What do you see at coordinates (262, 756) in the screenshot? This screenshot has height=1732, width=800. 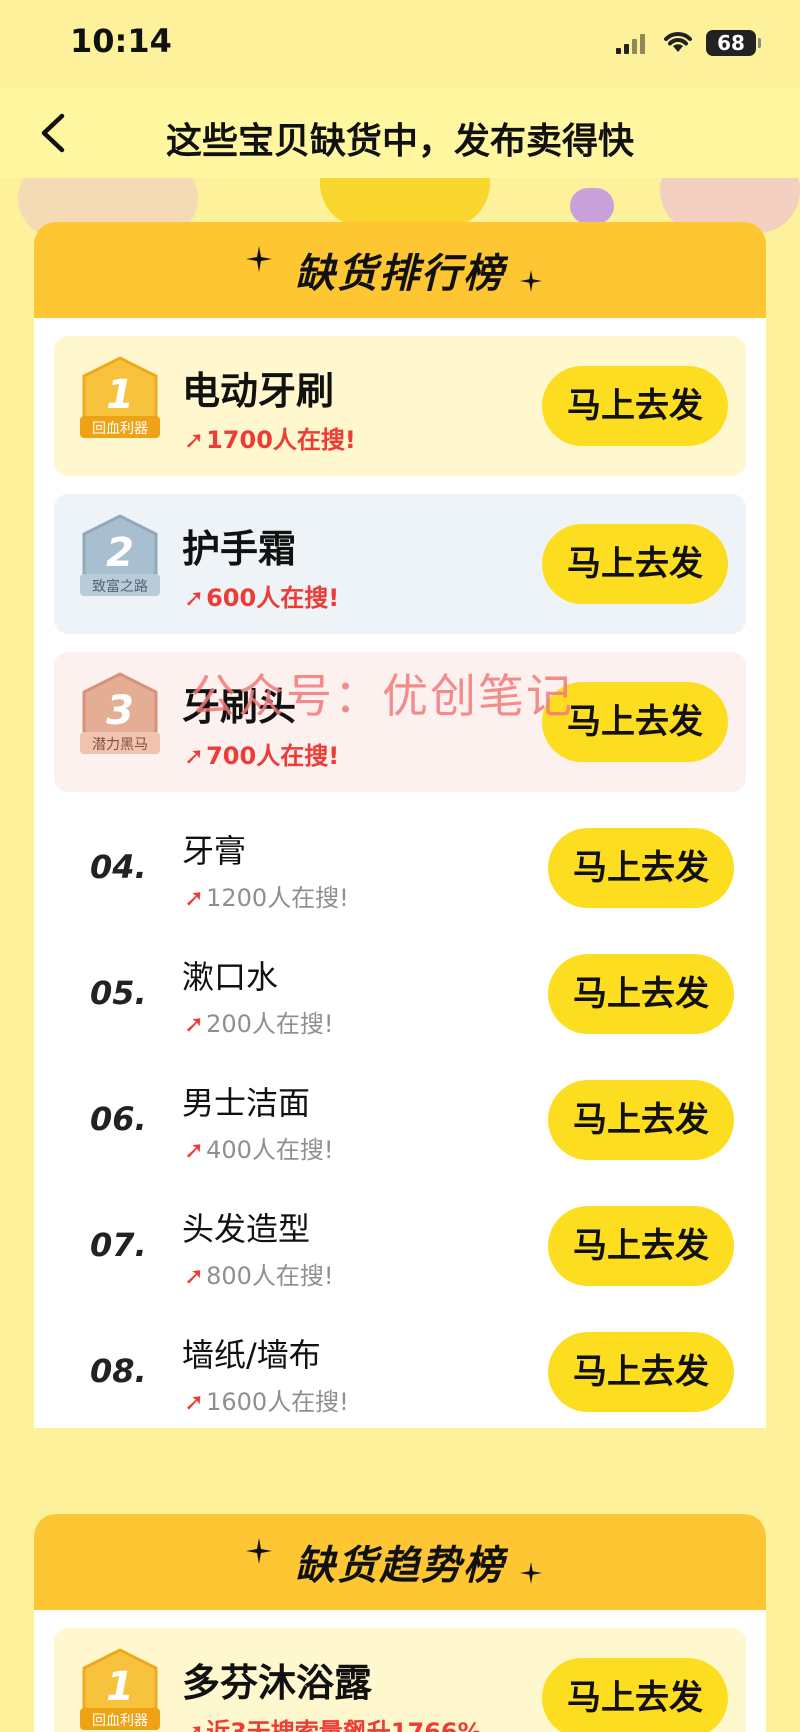 I see `search-count: ➚700人在搜!` at bounding box center [262, 756].